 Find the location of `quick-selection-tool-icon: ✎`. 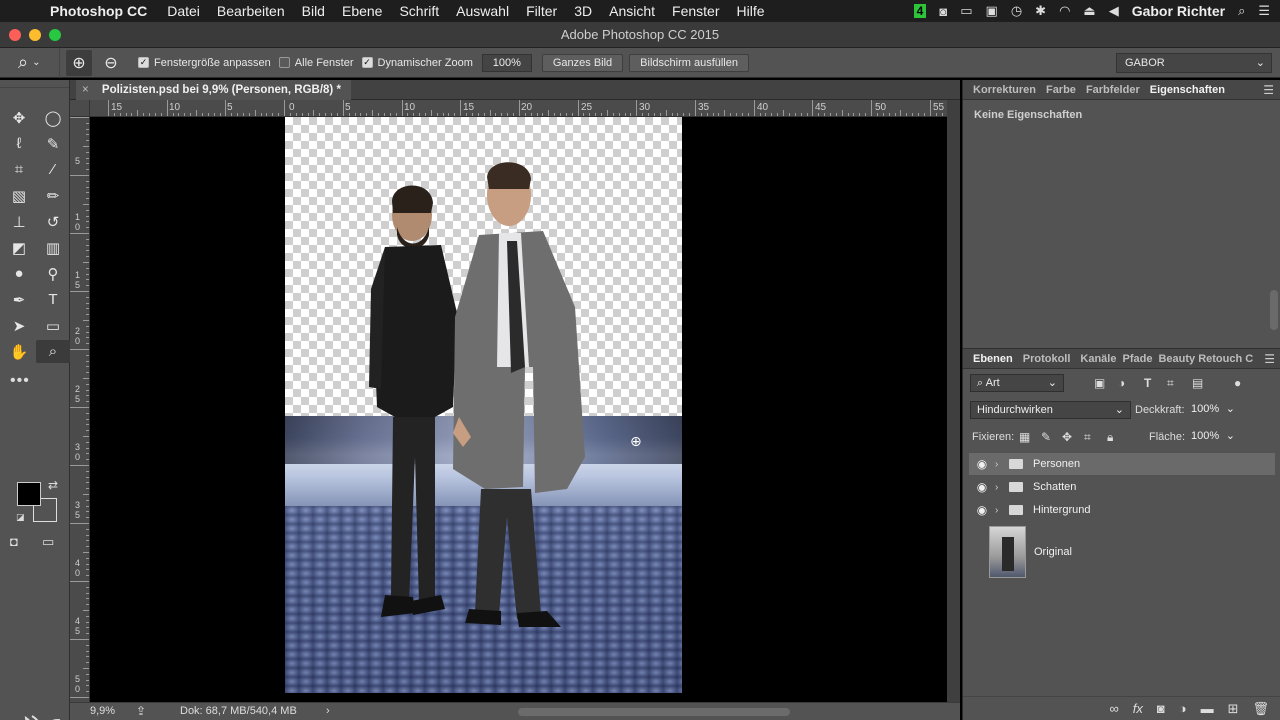

quick-selection-tool-icon: ✎ is located at coordinates (53, 143).